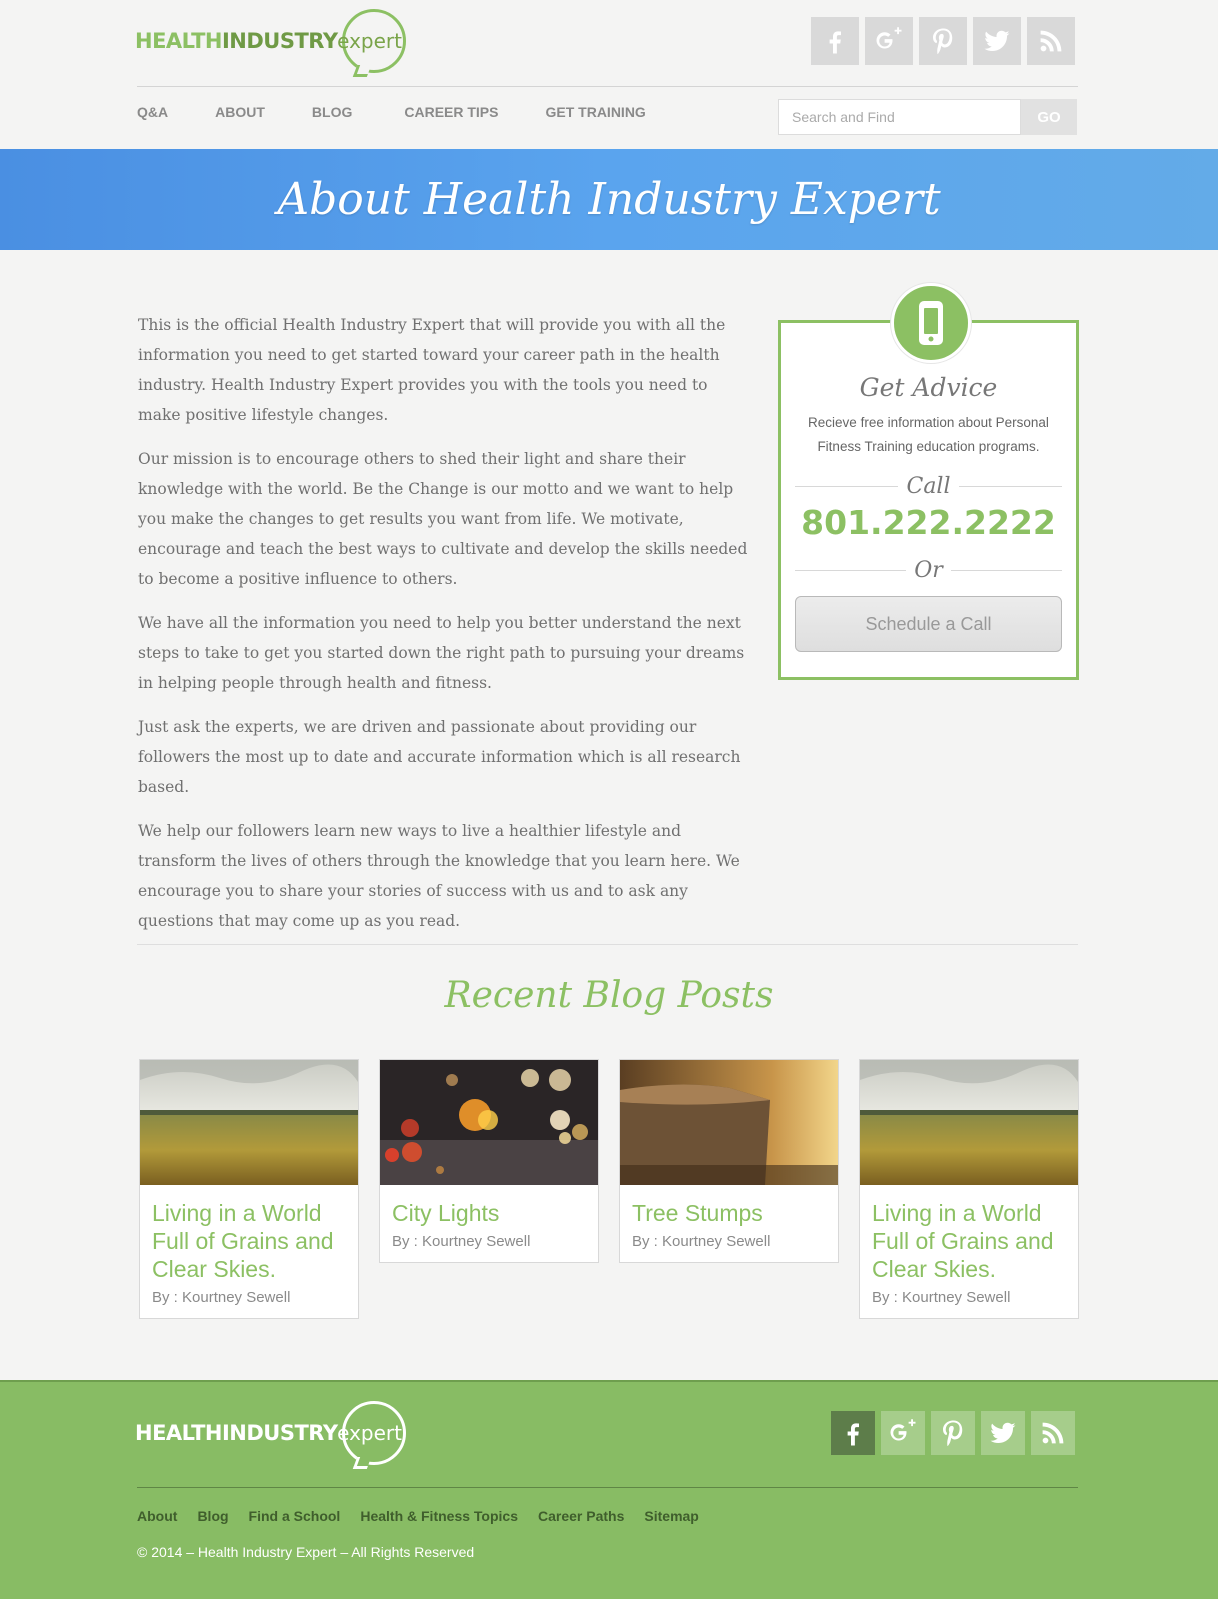 This screenshot has width=1218, height=1599. I want to click on bokeh-lights-image, so click(489, 1122).